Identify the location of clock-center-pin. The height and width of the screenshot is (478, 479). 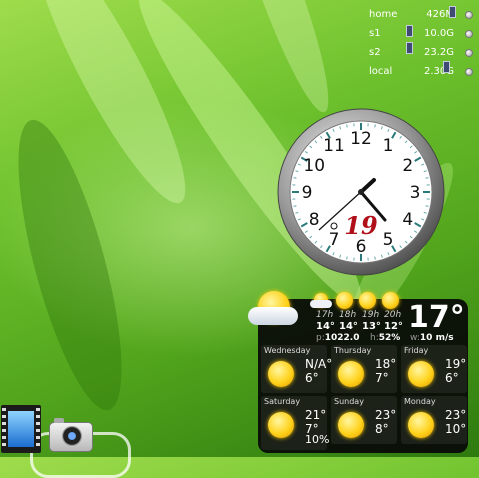
(361, 192).